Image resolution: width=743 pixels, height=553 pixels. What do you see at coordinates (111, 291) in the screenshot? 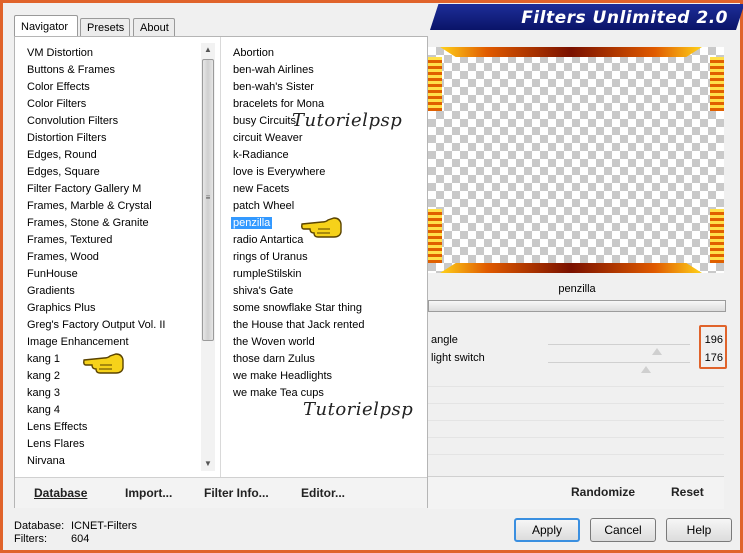
I see `category-item: Gradients` at bounding box center [111, 291].